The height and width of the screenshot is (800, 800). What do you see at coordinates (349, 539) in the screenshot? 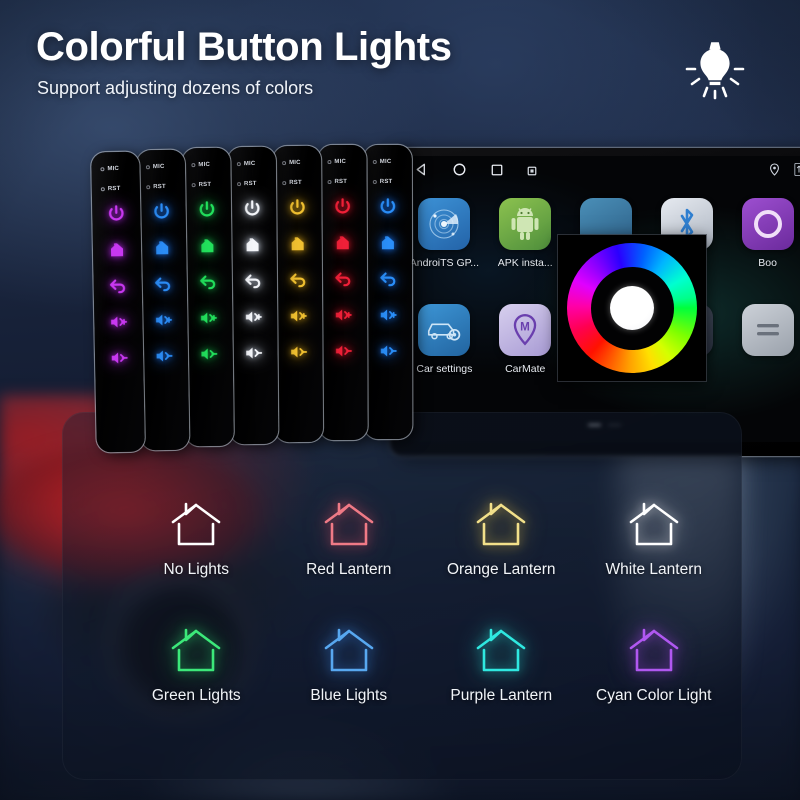
I see `legend-item: Red Lantern` at bounding box center [349, 539].